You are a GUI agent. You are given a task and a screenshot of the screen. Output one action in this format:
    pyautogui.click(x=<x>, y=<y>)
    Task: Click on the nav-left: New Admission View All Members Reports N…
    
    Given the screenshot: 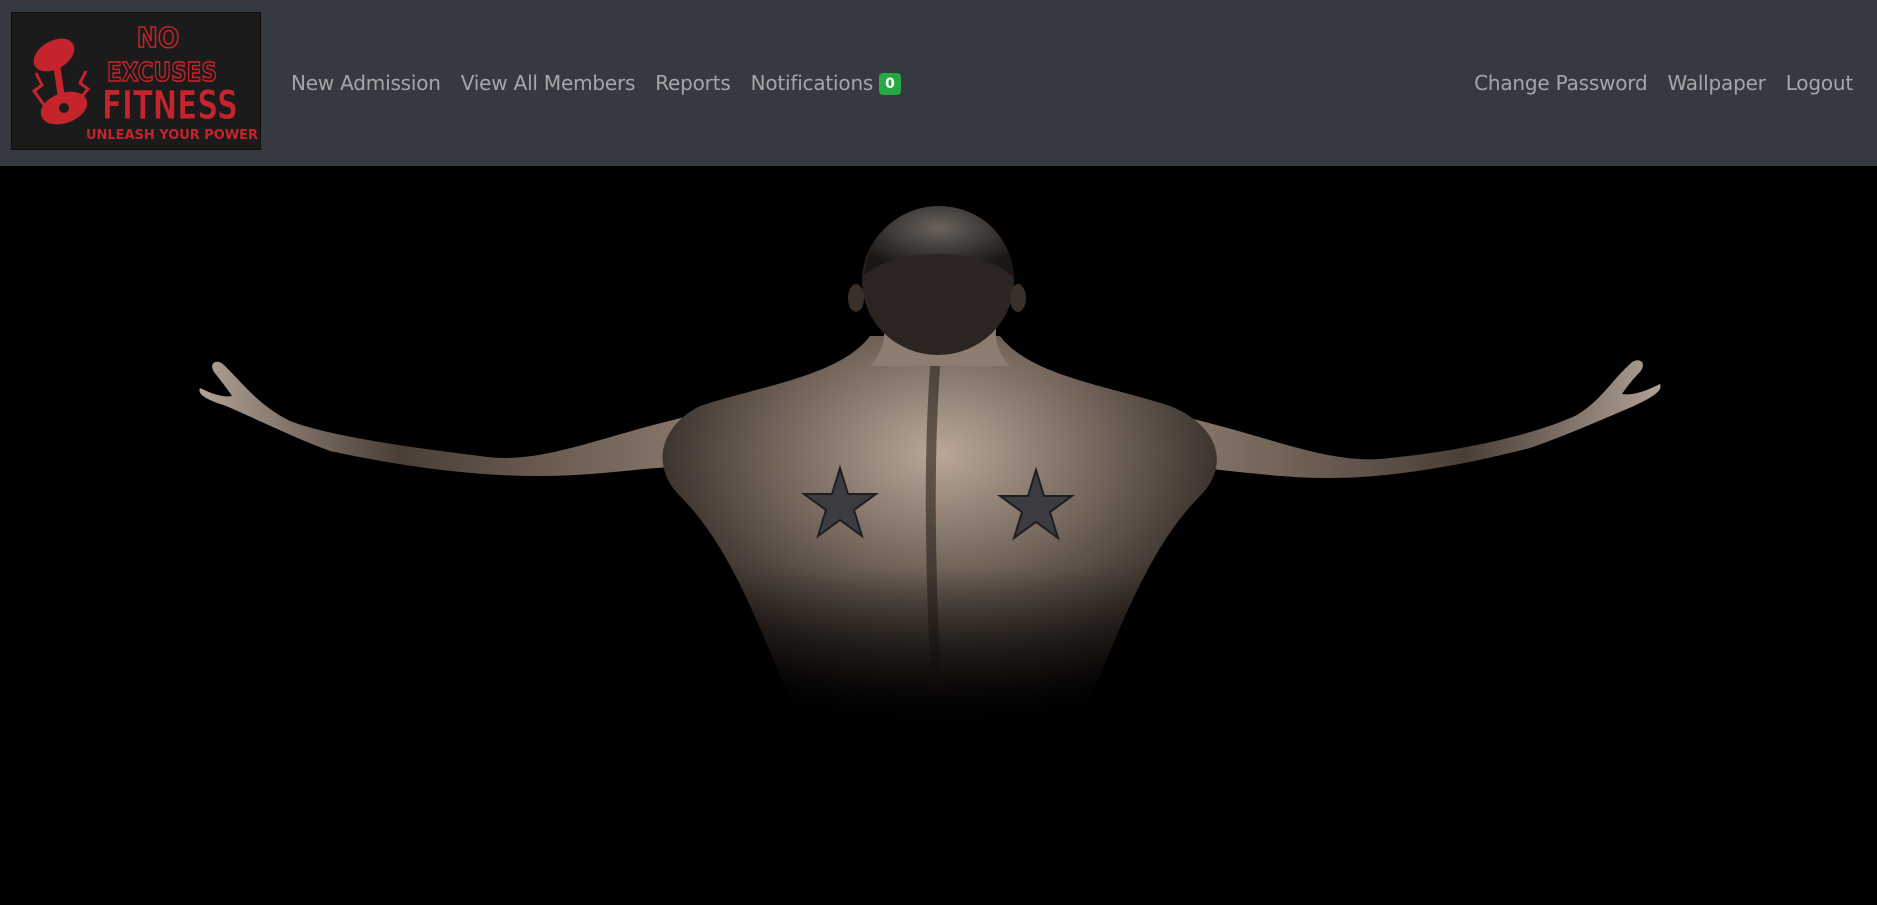 What is the action you would take?
    pyautogui.click(x=596, y=83)
    